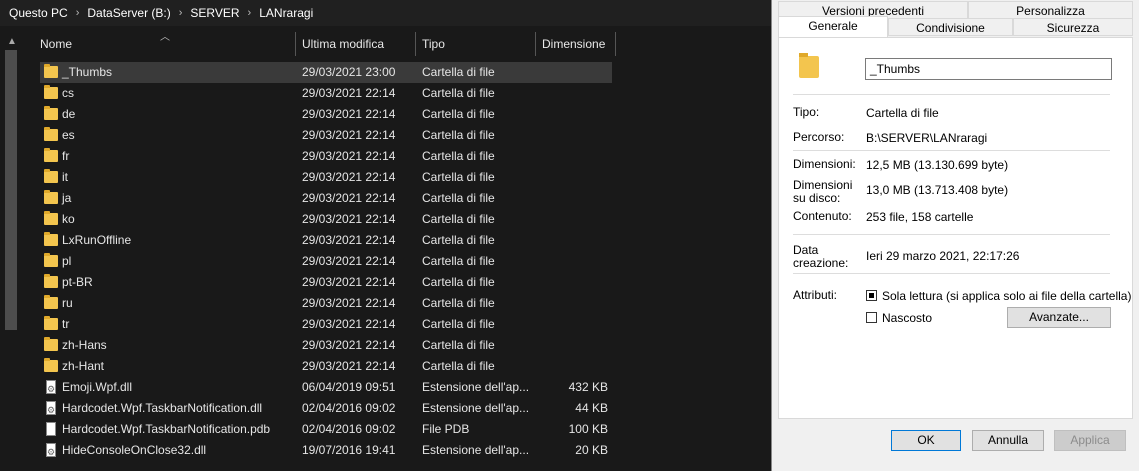 This screenshot has width=1139, height=471. What do you see at coordinates (951, 94) in the screenshot?
I see `divider` at bounding box center [951, 94].